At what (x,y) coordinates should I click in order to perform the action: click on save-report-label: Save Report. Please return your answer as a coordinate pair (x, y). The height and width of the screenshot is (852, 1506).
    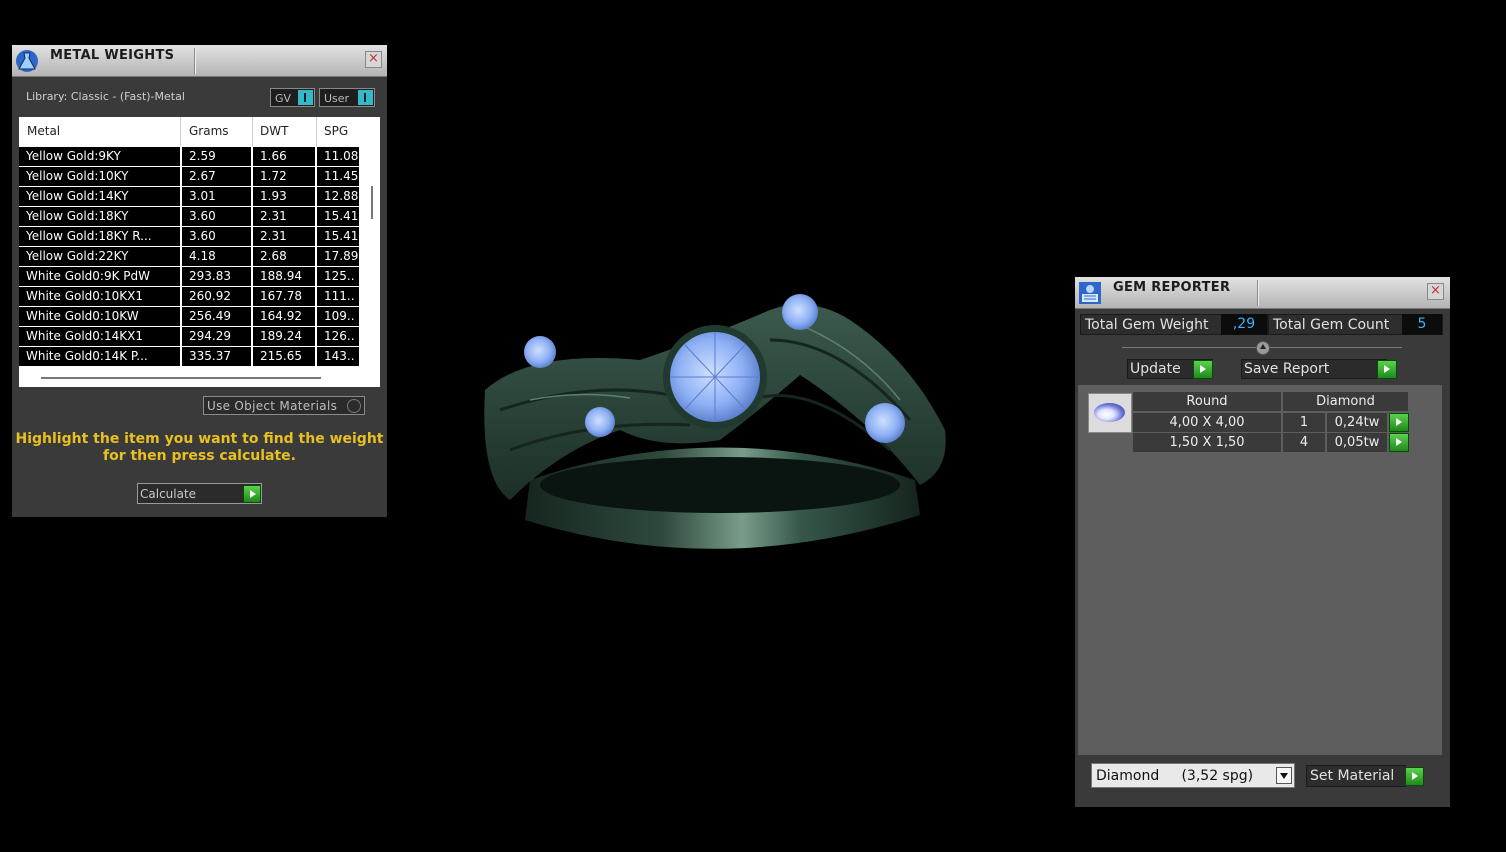
    Looking at the image, I should click on (1287, 369).